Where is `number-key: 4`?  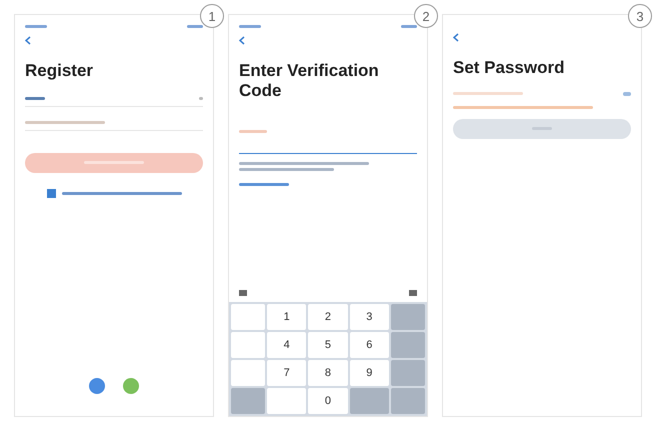
number-key: 4 is located at coordinates (286, 345).